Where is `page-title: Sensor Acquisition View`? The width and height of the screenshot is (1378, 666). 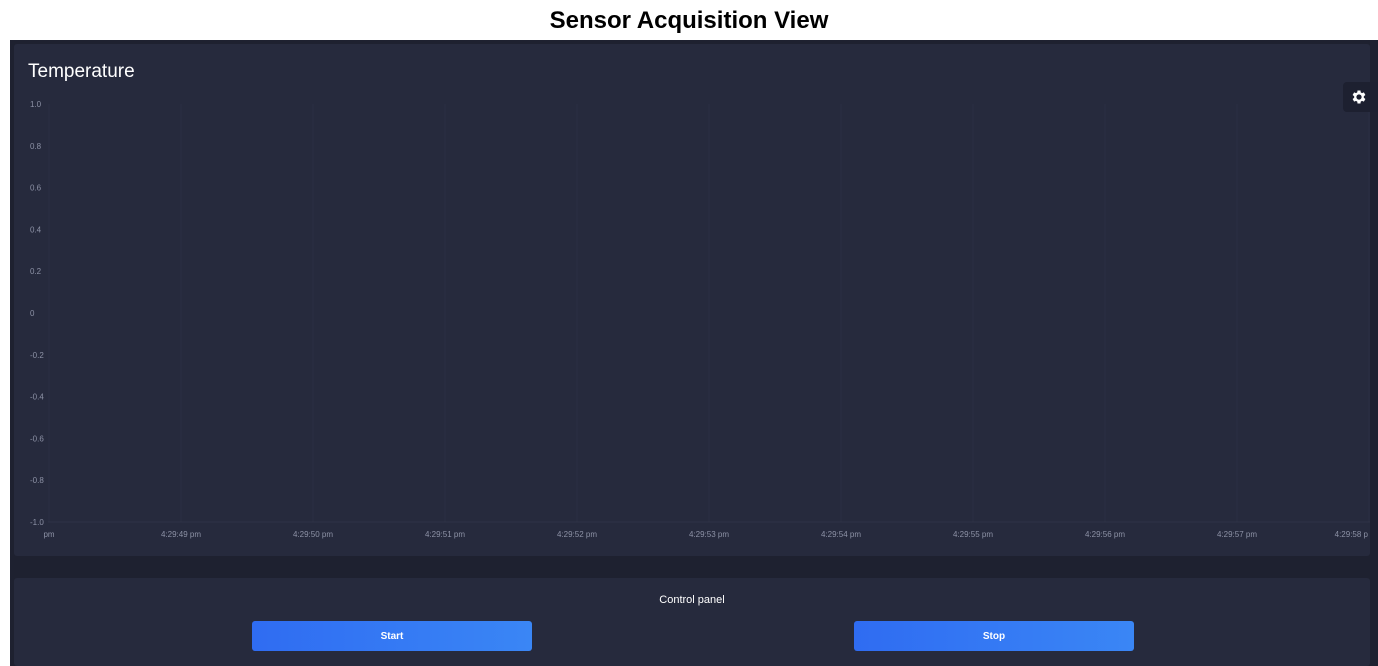 page-title: Sensor Acquisition View is located at coordinates (689, 20).